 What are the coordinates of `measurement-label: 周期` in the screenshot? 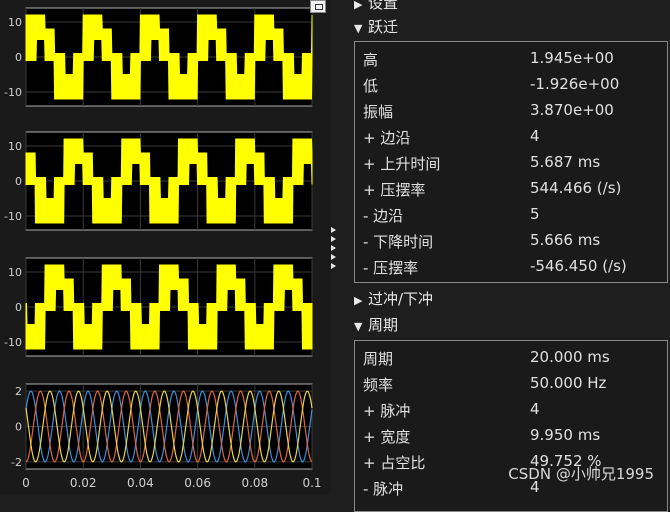 It's located at (378, 359).